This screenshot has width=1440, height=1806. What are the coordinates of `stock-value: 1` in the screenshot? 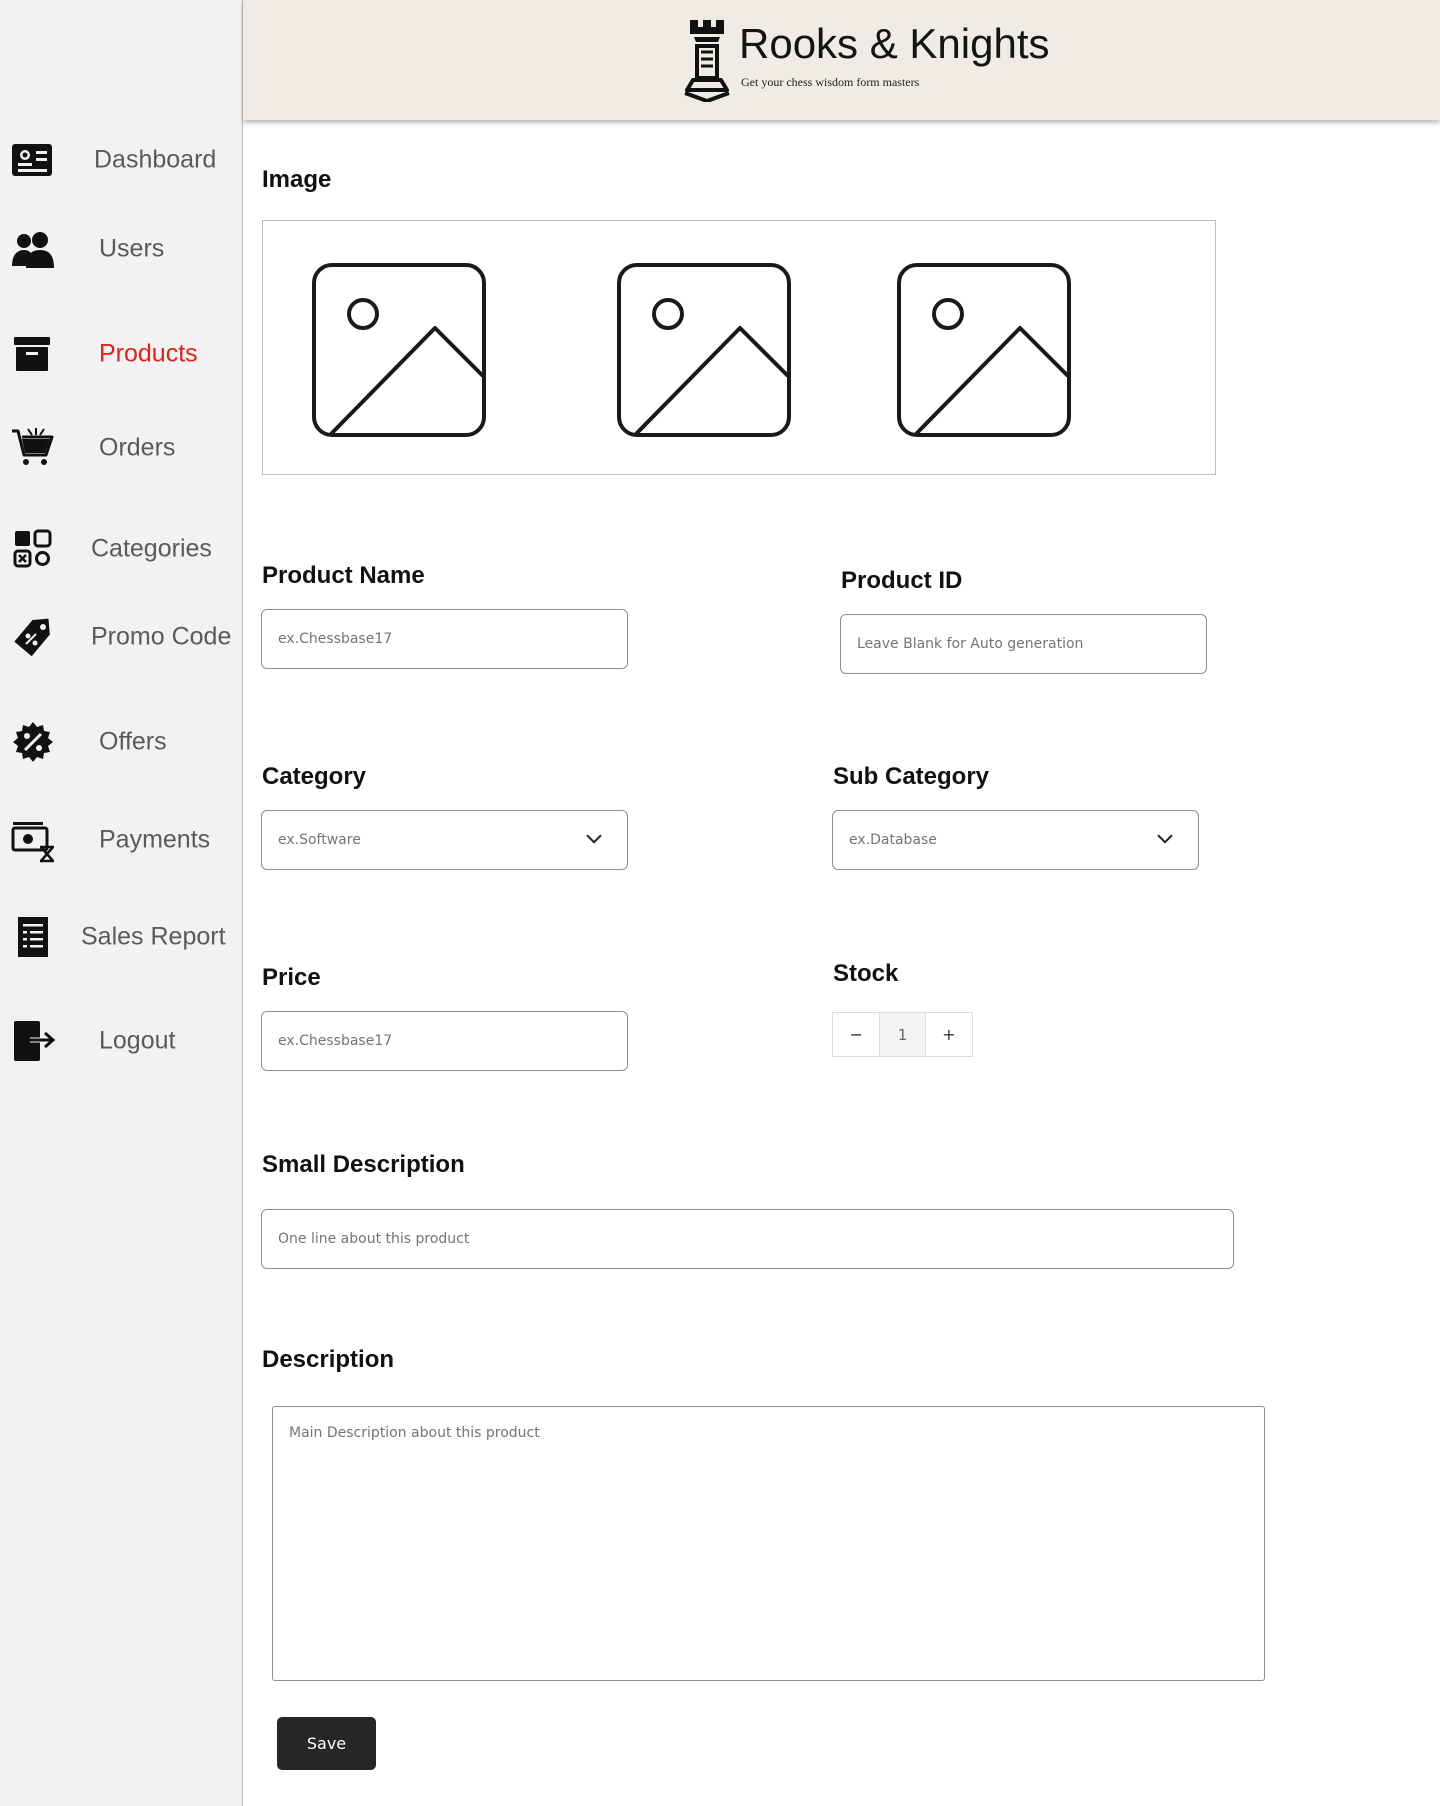 It's located at (902, 1034).